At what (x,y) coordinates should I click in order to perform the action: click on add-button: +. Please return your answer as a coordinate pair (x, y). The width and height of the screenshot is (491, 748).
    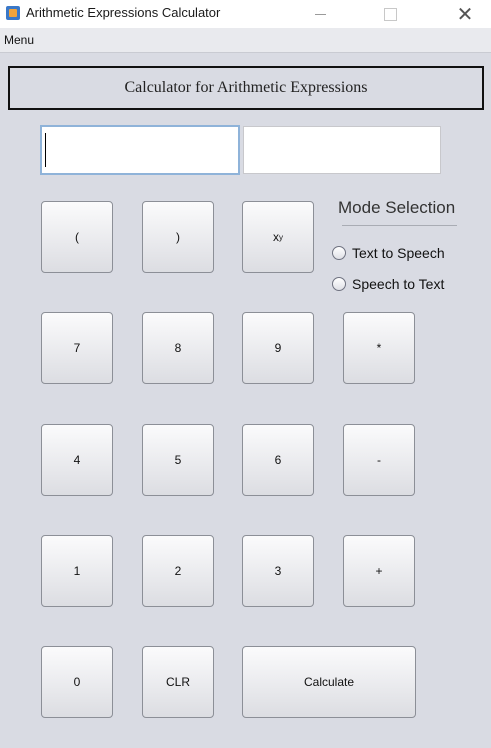
    Looking at the image, I should click on (379, 571).